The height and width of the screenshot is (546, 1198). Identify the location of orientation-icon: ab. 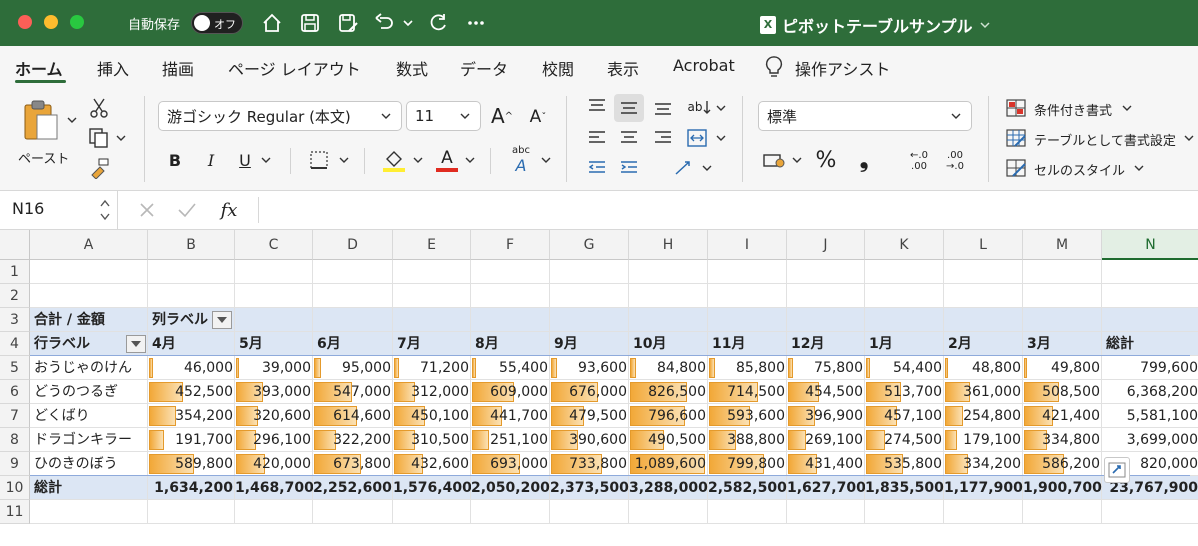
(700, 107).